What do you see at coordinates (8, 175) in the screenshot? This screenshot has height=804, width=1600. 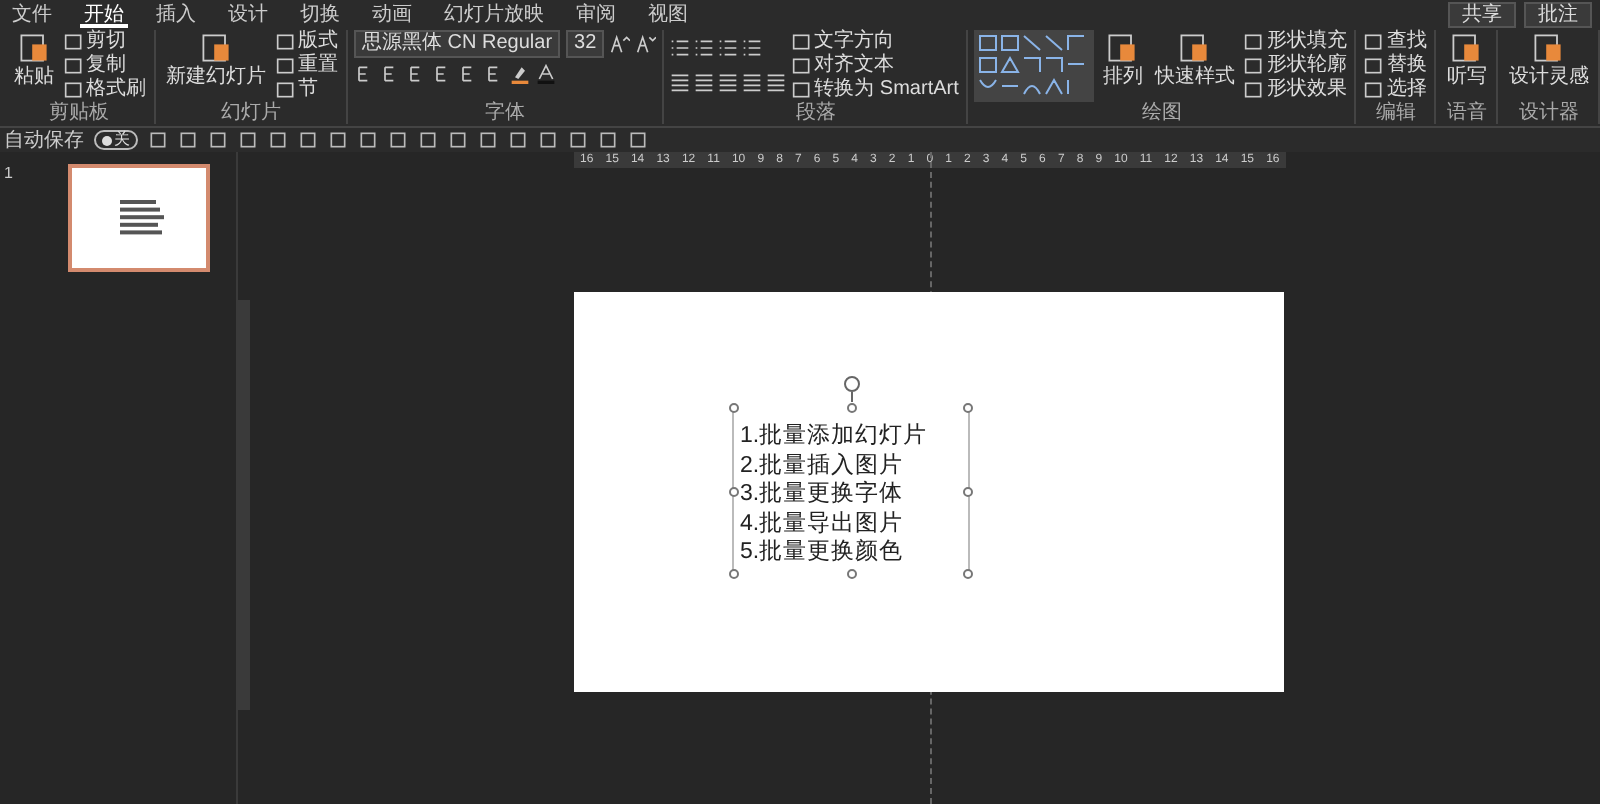 I see `slide-number: 1` at bounding box center [8, 175].